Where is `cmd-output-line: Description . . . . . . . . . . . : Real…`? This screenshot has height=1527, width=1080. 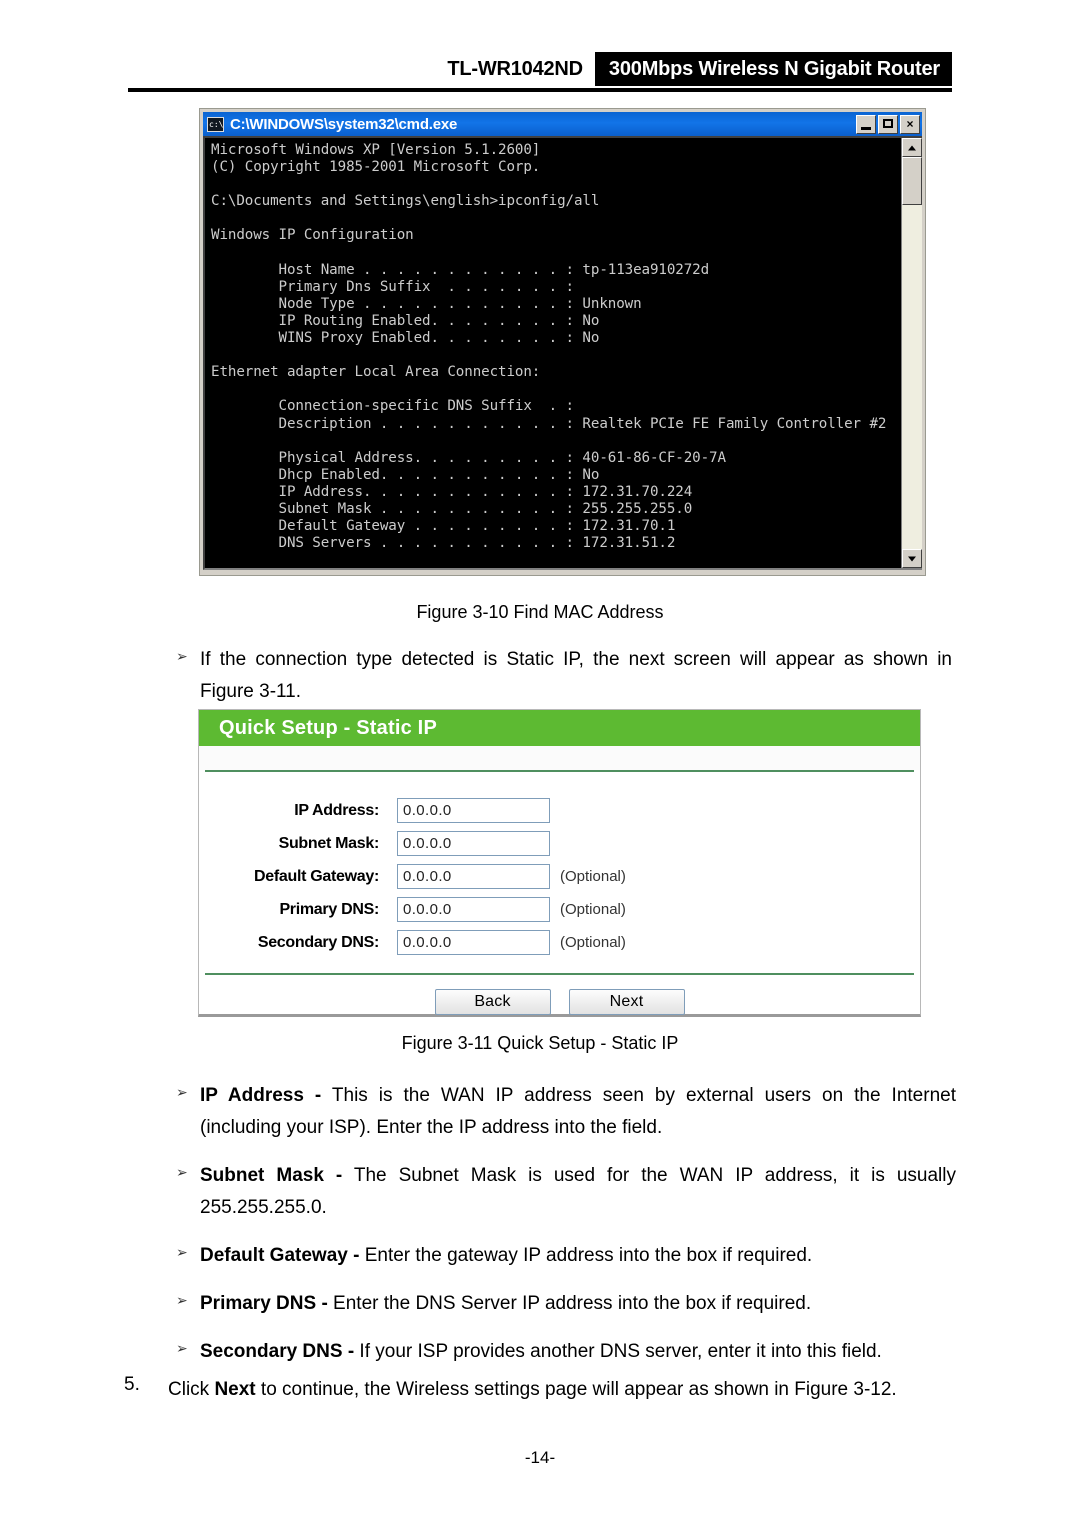 cmd-output-line: Description . . . . . . . . . . . : Real… is located at coordinates (549, 423).